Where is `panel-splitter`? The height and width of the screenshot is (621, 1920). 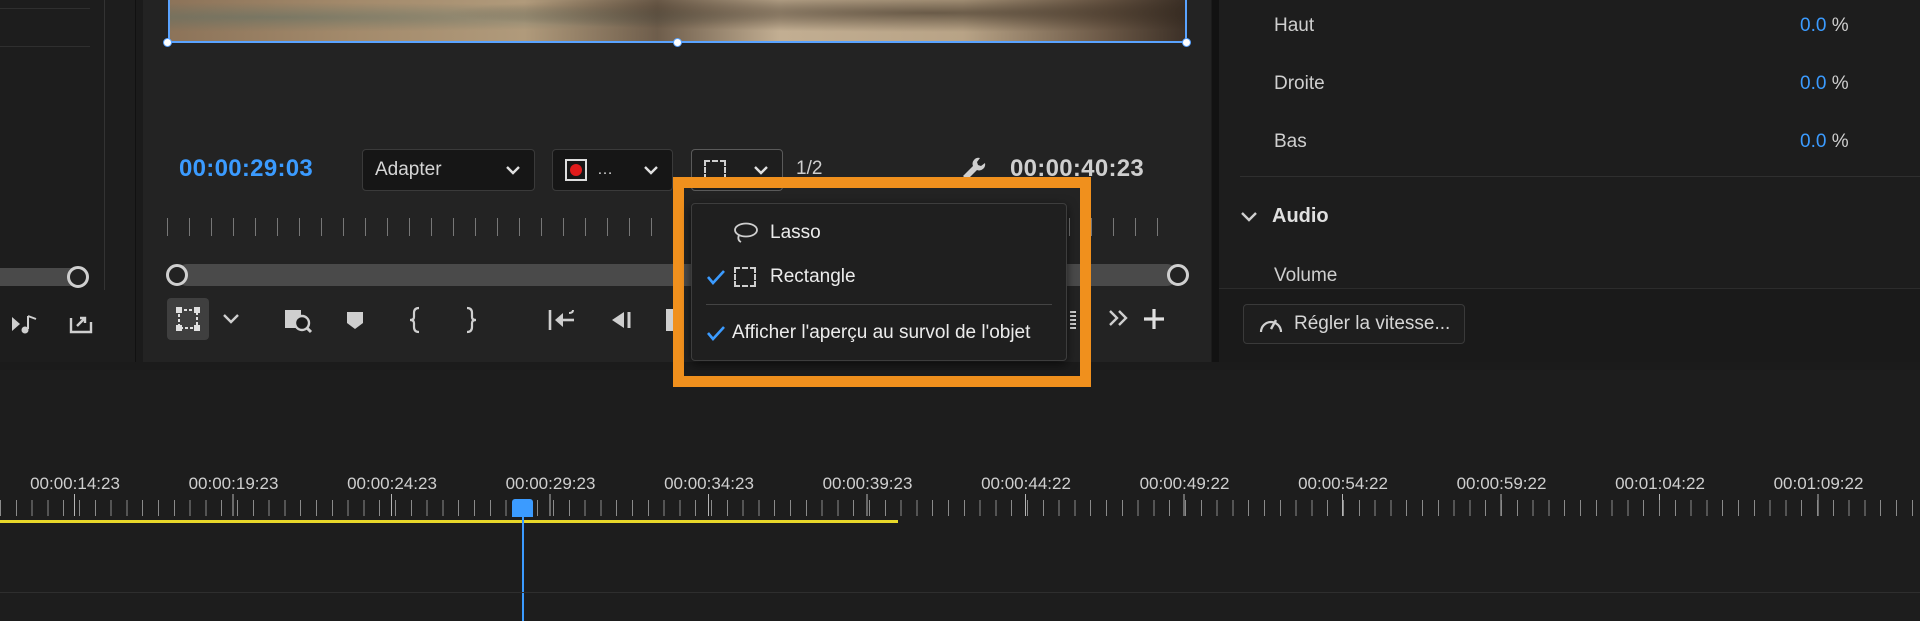 panel-splitter is located at coordinates (1215, 181).